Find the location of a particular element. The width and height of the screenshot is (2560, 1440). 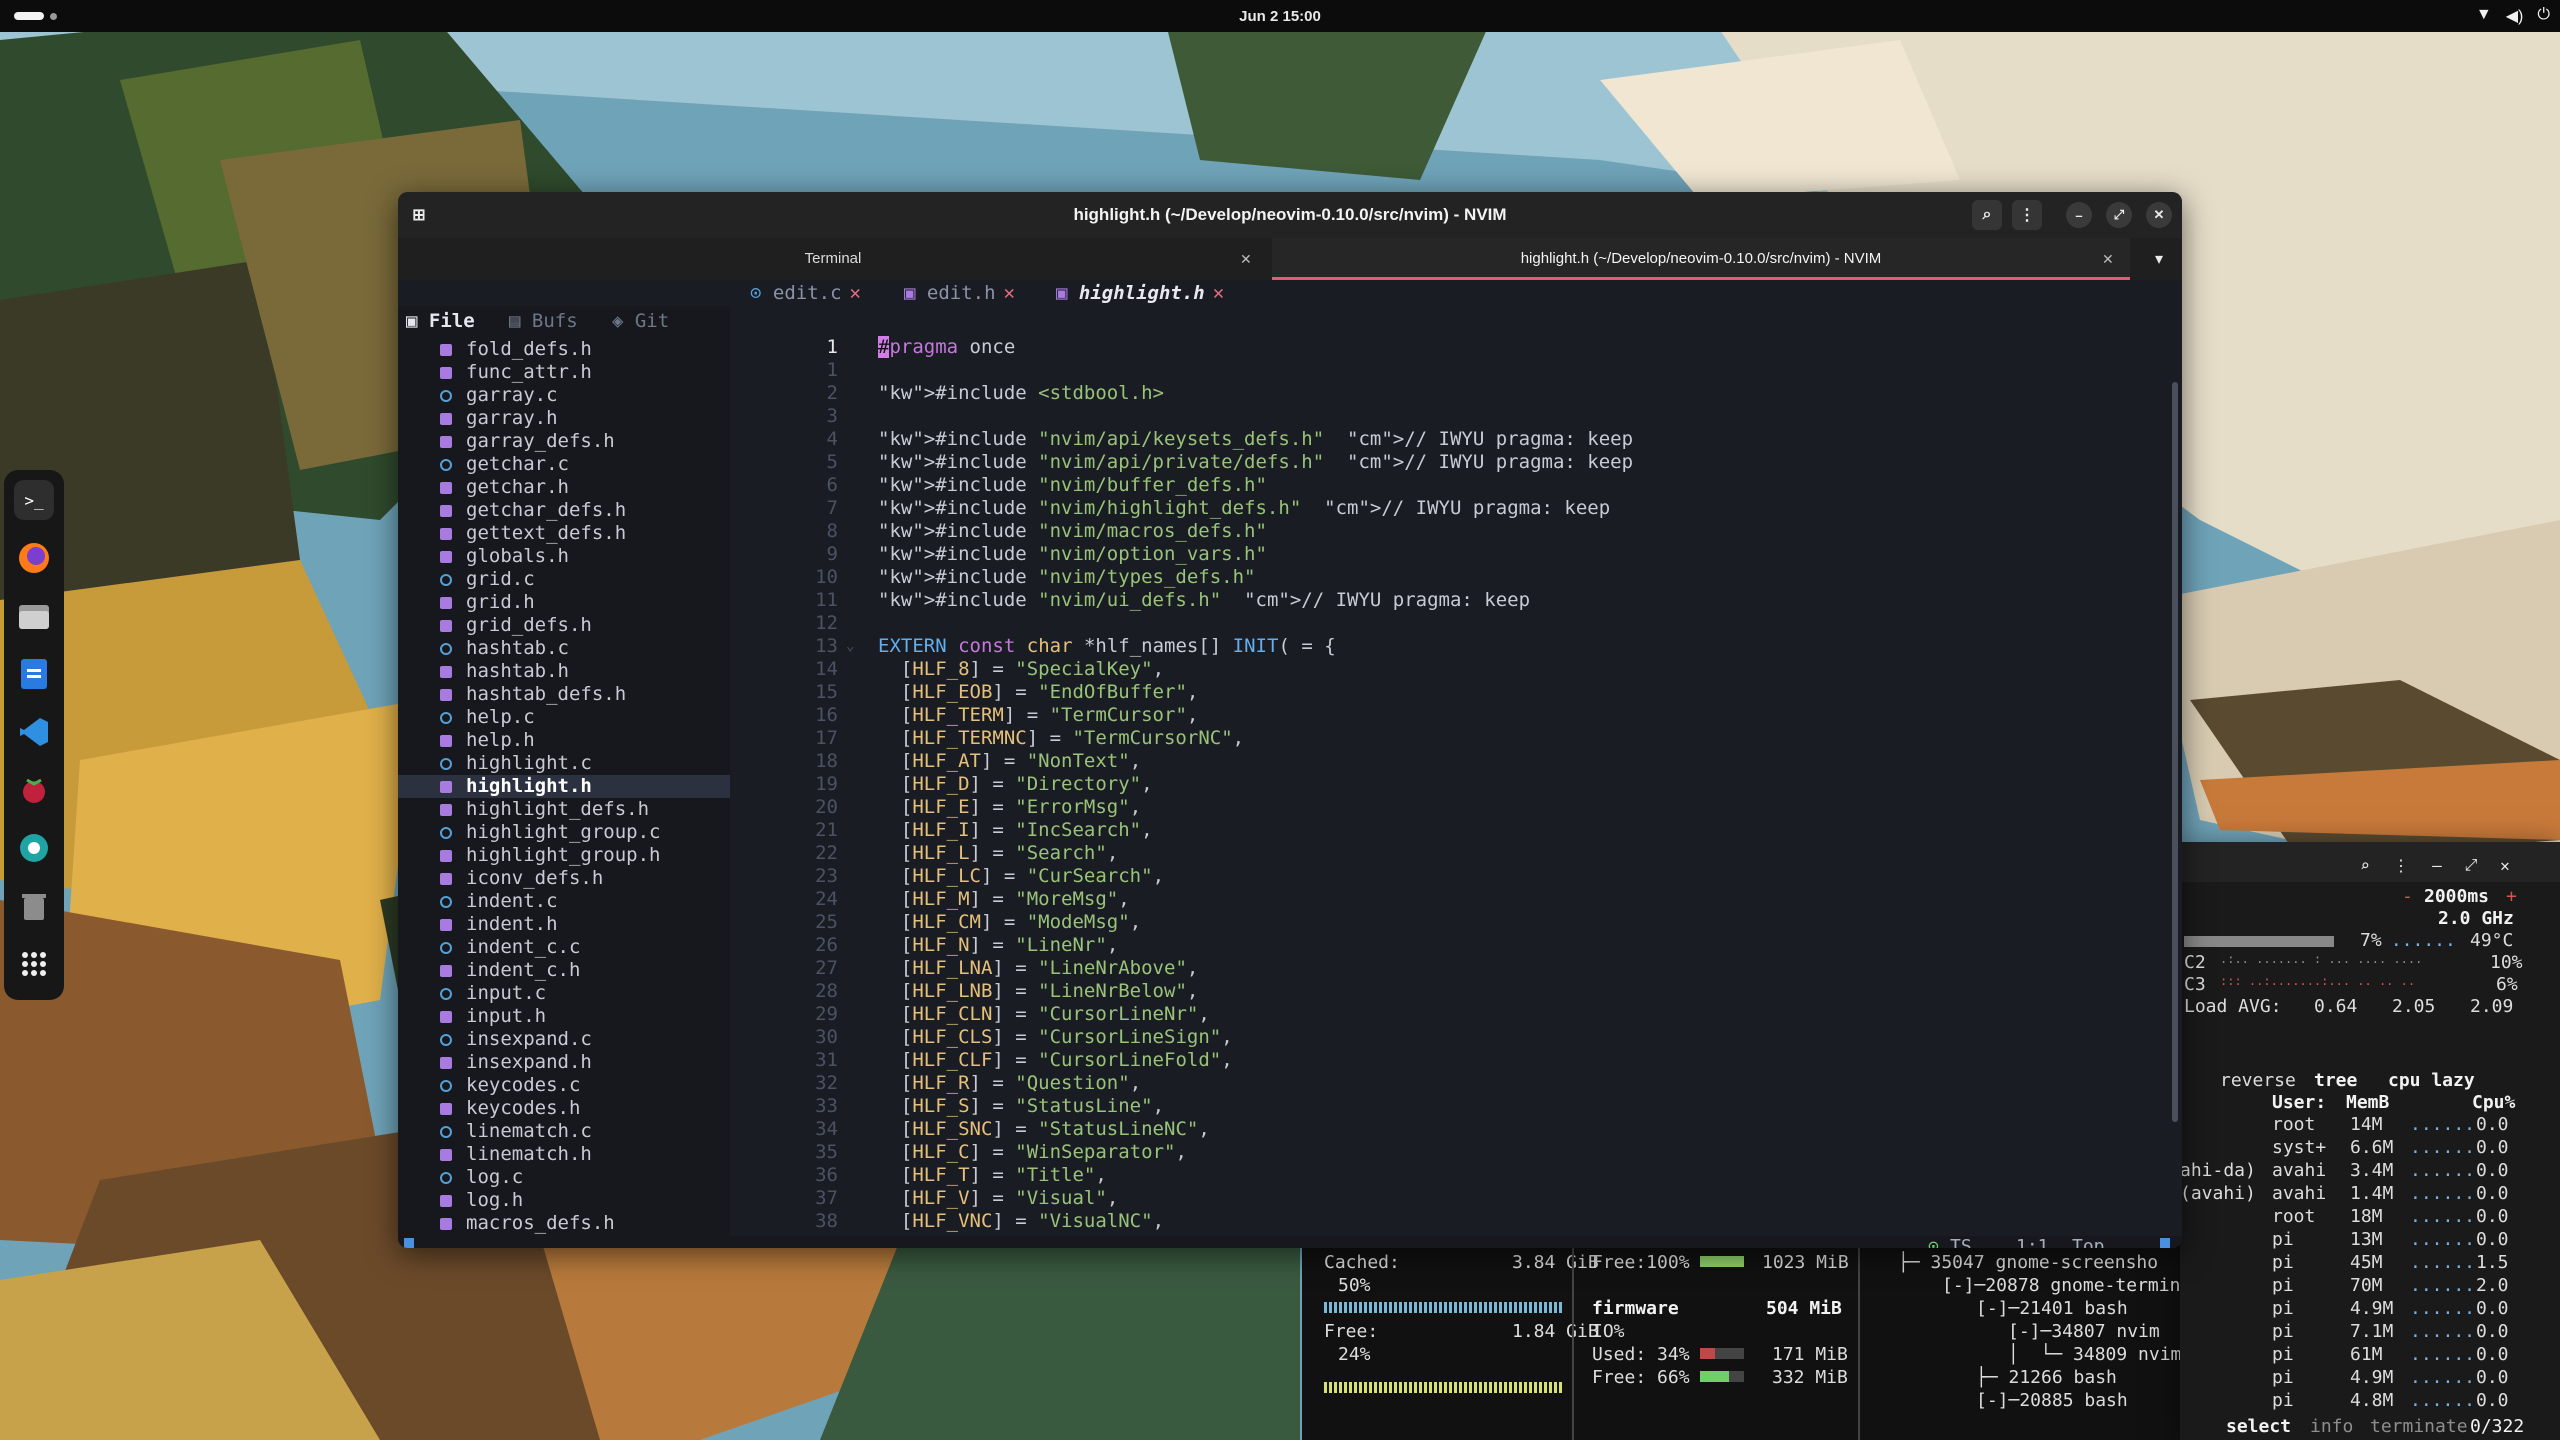

code-line: [HLF_D] = "Directory", is located at coordinates (1015, 784).